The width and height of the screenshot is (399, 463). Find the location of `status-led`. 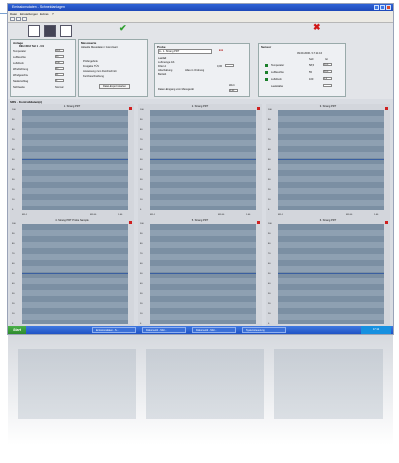

status-led is located at coordinates (266, 79).